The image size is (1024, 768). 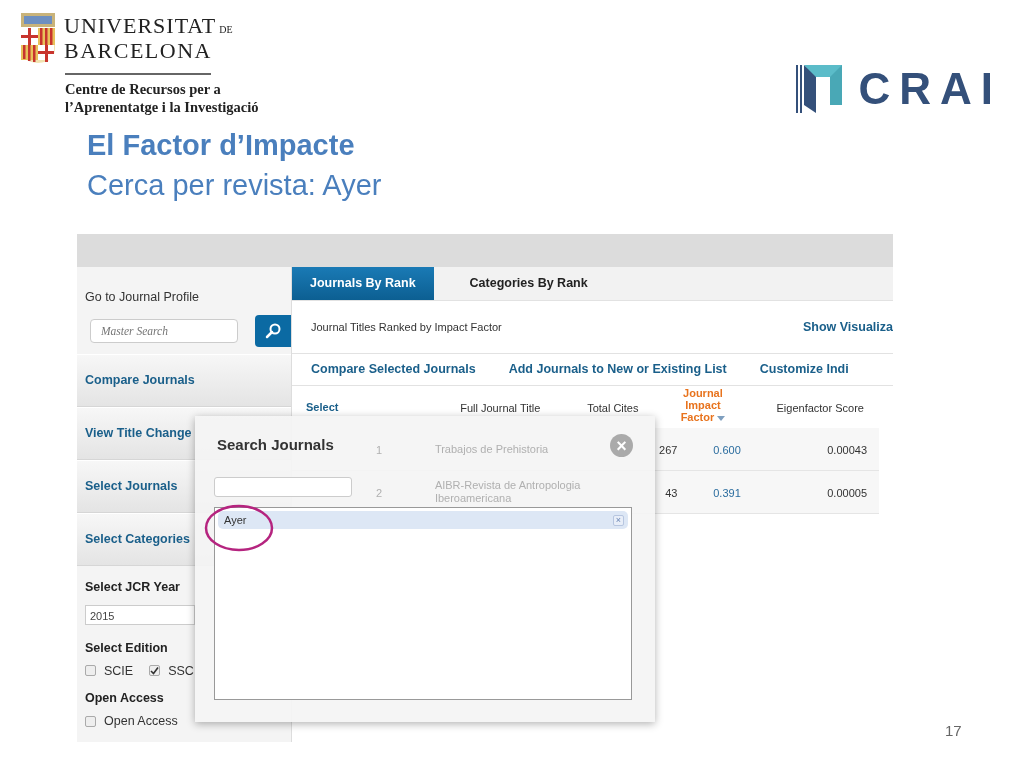 What do you see at coordinates (140, 614) in the screenshot?
I see `year-select: 2015` at bounding box center [140, 614].